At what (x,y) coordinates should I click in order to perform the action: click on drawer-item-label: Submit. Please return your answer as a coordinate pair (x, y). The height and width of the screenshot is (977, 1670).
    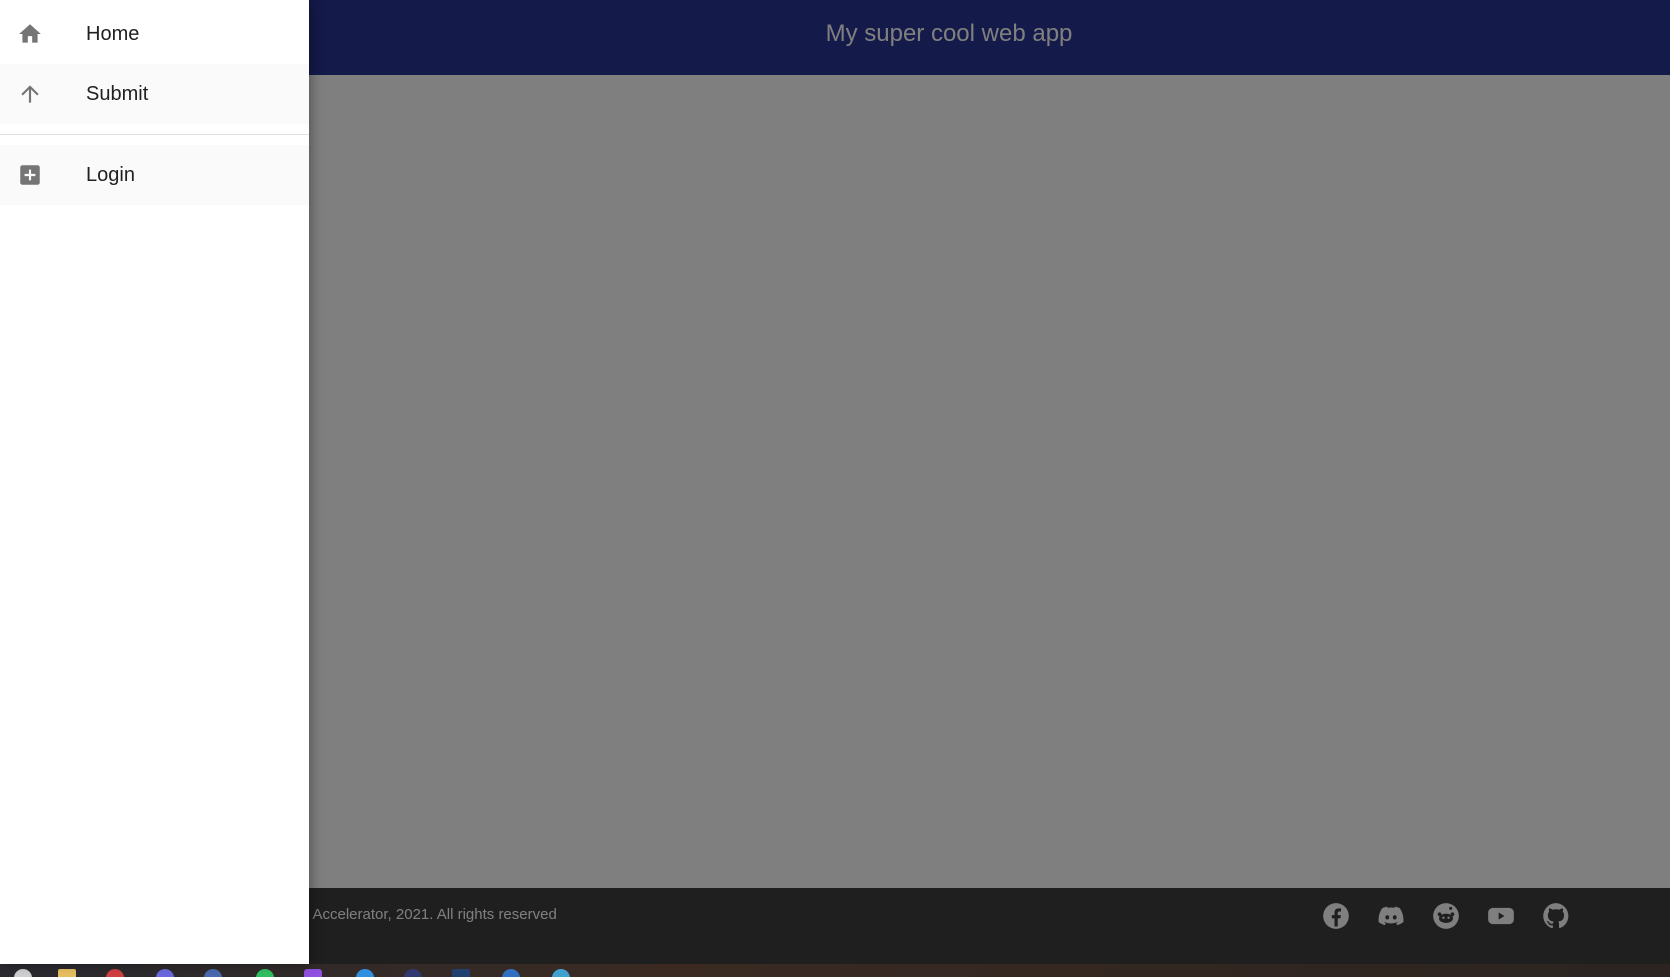
    Looking at the image, I should click on (117, 94).